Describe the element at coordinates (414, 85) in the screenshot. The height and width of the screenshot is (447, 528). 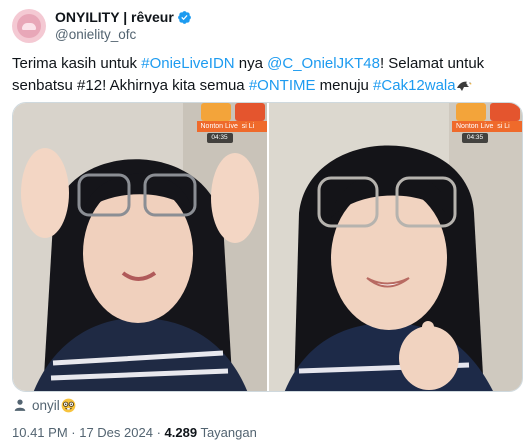
I see `hashtag-link: #Cak12wala` at that location.